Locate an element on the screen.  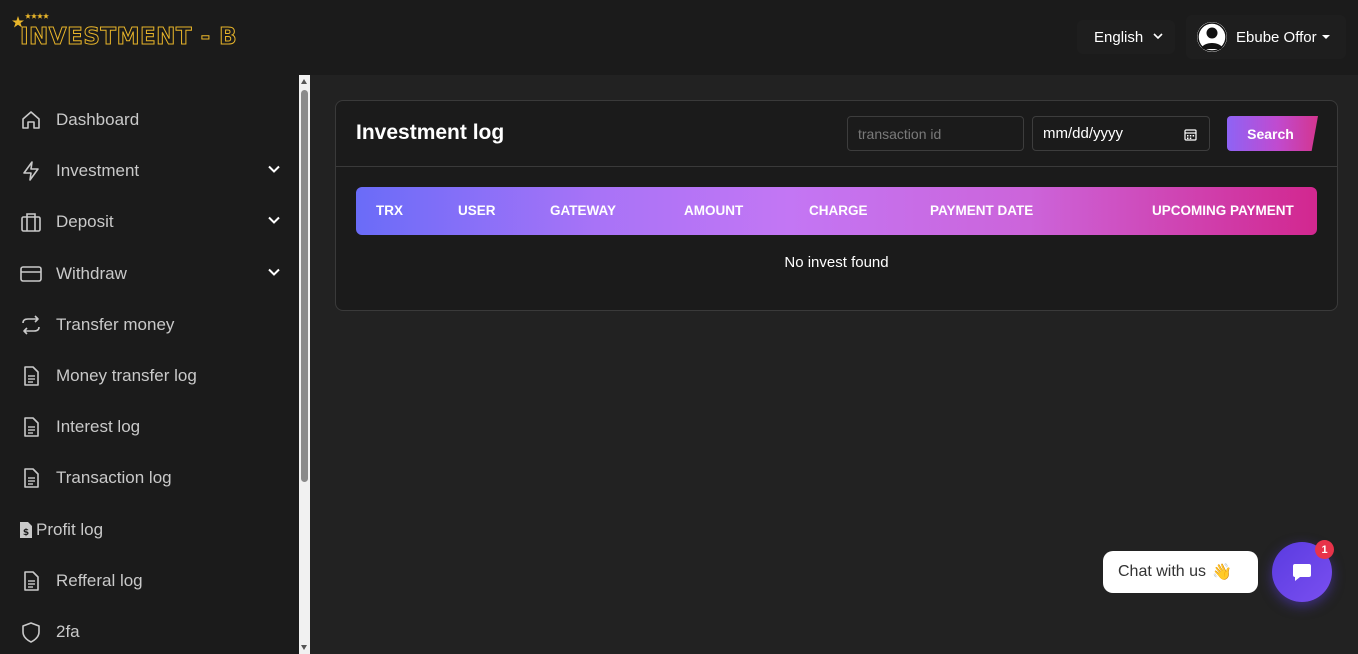
sidebar-item-label: Transfer money is located at coordinates (115, 324).